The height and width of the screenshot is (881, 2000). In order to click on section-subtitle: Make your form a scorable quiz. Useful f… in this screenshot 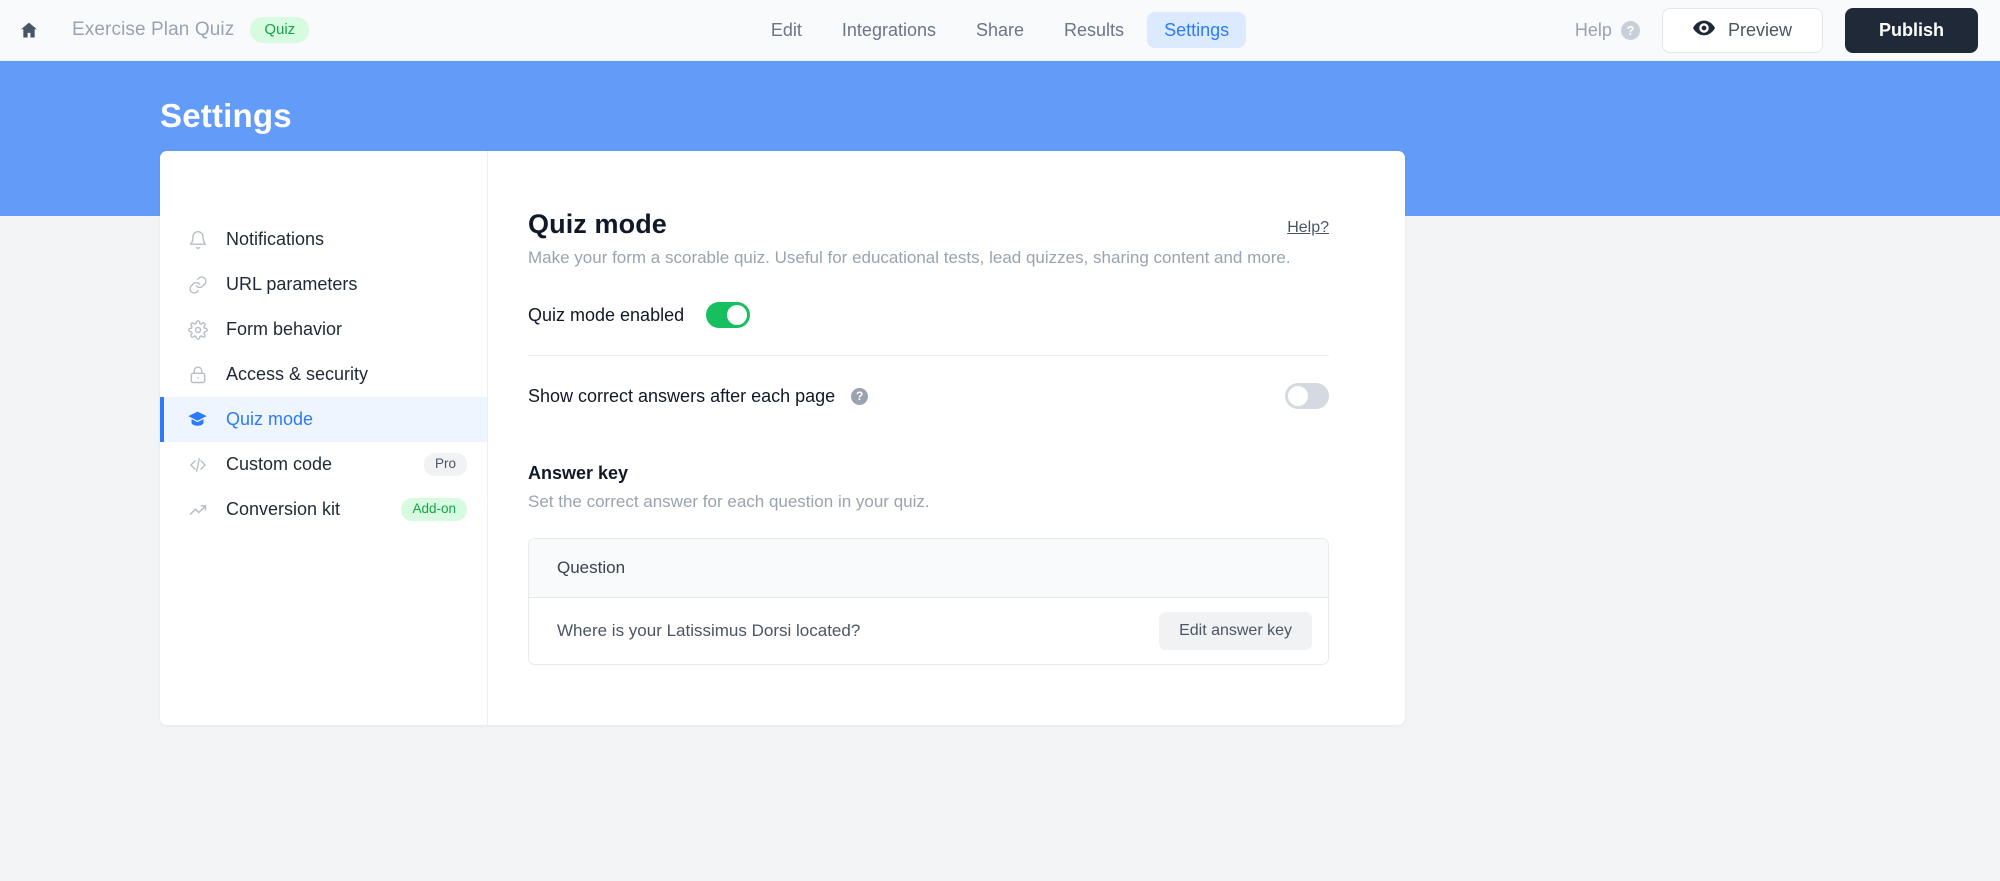, I will do `click(909, 257)`.